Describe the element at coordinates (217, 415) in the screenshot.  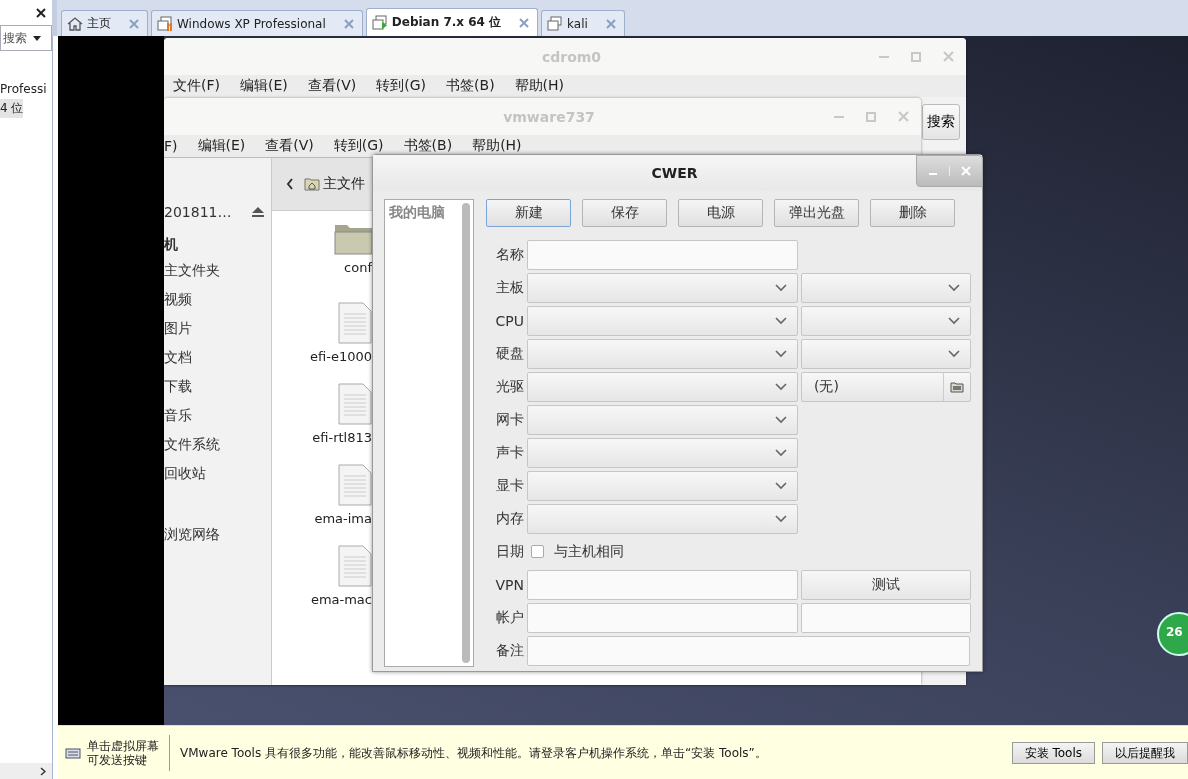
I see `sidebar-item: 音乐` at that location.